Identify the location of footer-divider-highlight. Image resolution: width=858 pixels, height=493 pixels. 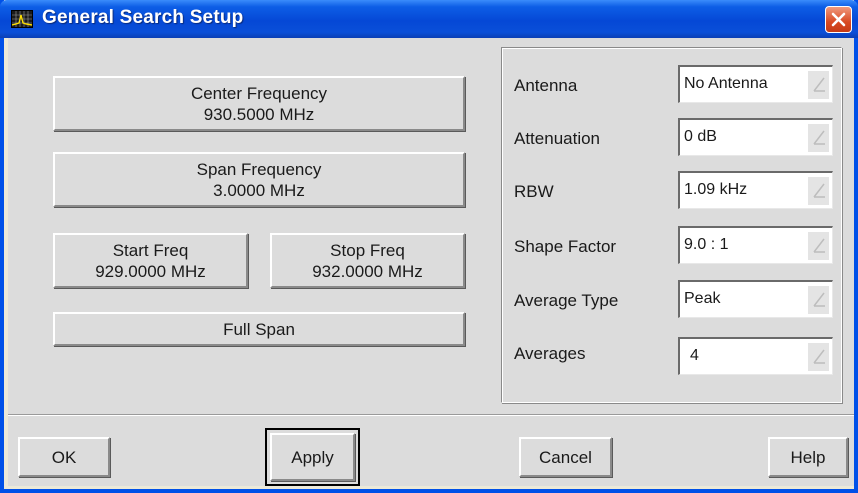
(431, 415).